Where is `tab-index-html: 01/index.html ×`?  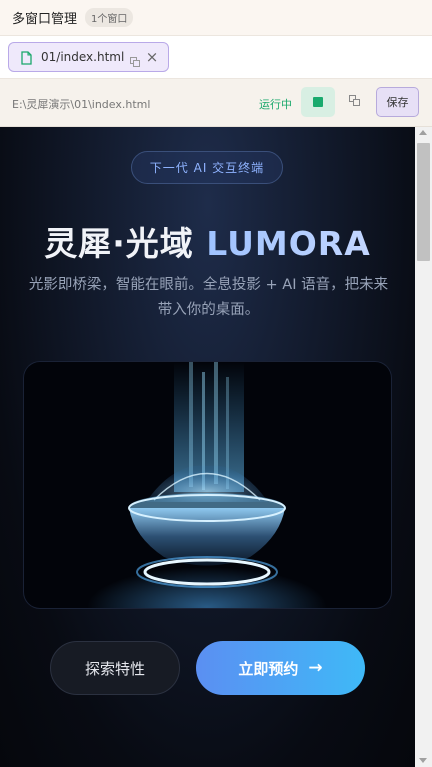 tab-index-html: 01/index.html × is located at coordinates (88, 57).